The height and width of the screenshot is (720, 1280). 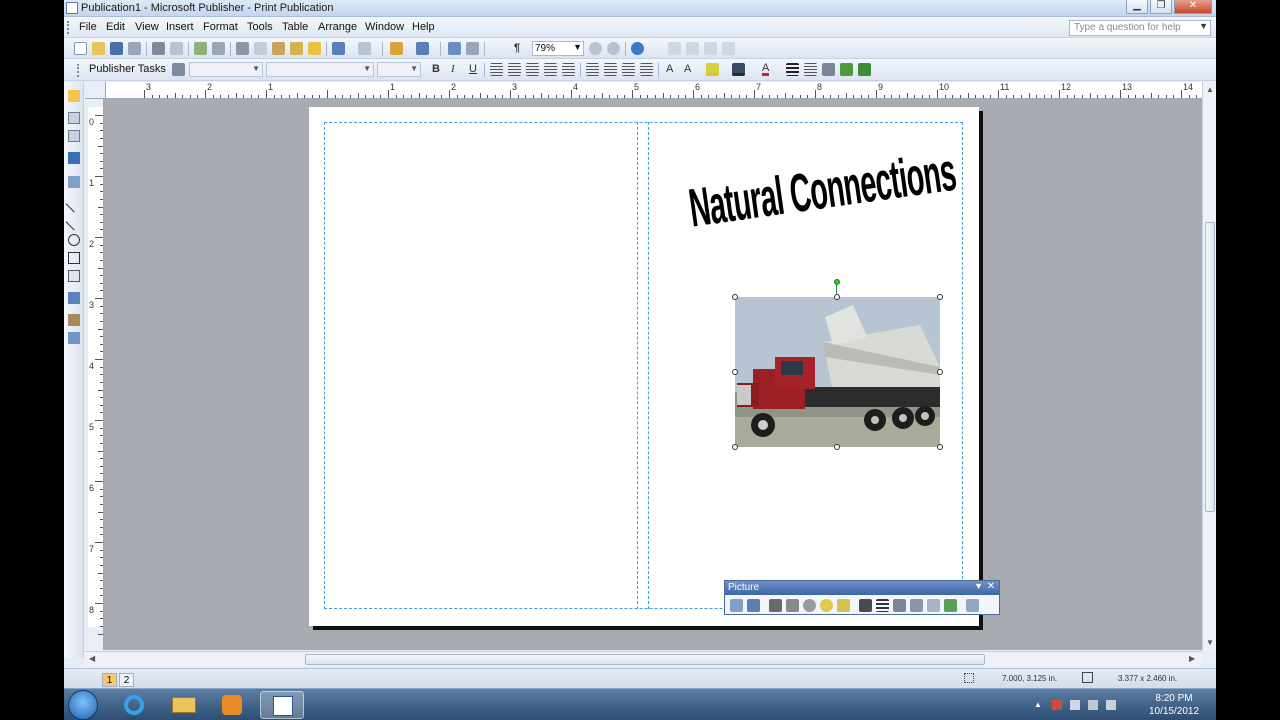 I want to click on justify-icon, so click(x=550, y=69).